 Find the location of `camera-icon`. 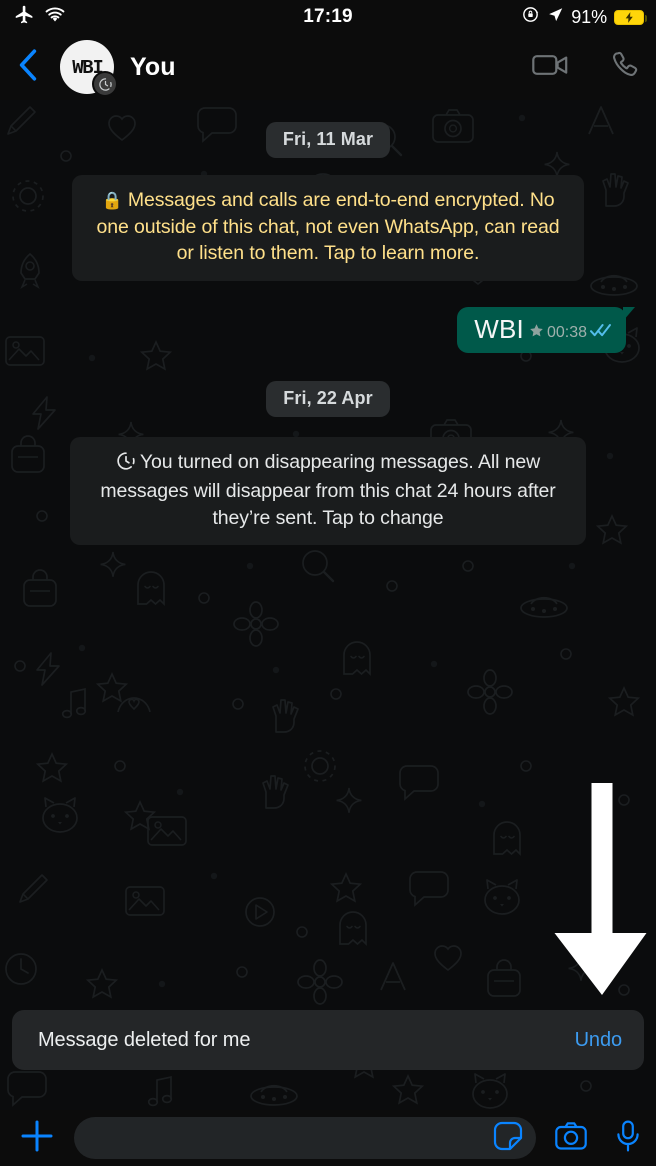

camera-icon is located at coordinates (571, 1138).